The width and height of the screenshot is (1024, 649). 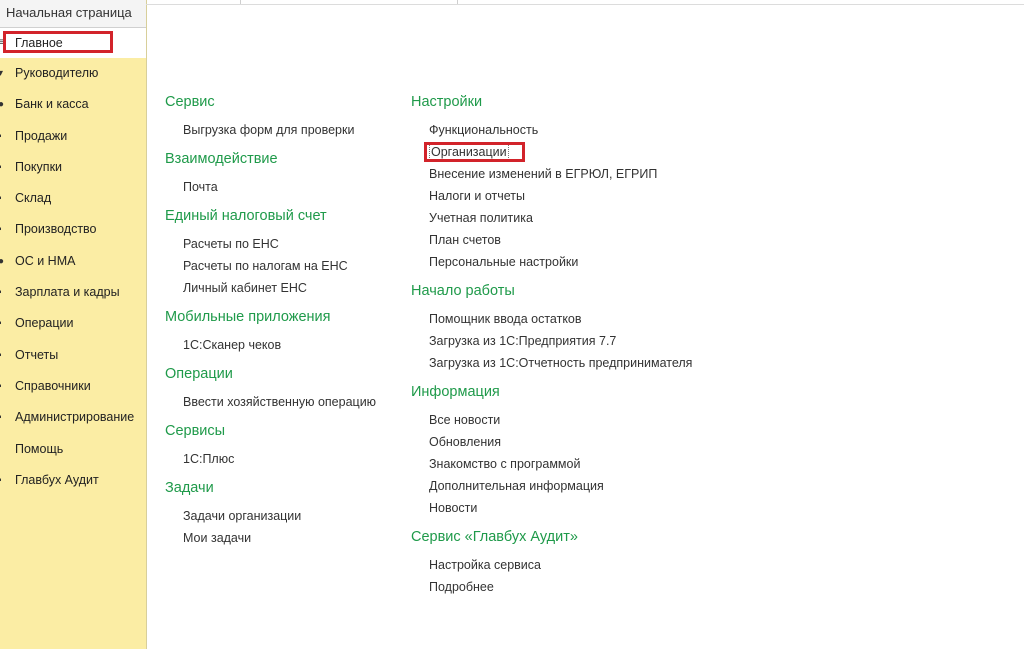 What do you see at coordinates (292, 459) in the screenshot?
I see `menu-link: 1С:Плюс` at bounding box center [292, 459].